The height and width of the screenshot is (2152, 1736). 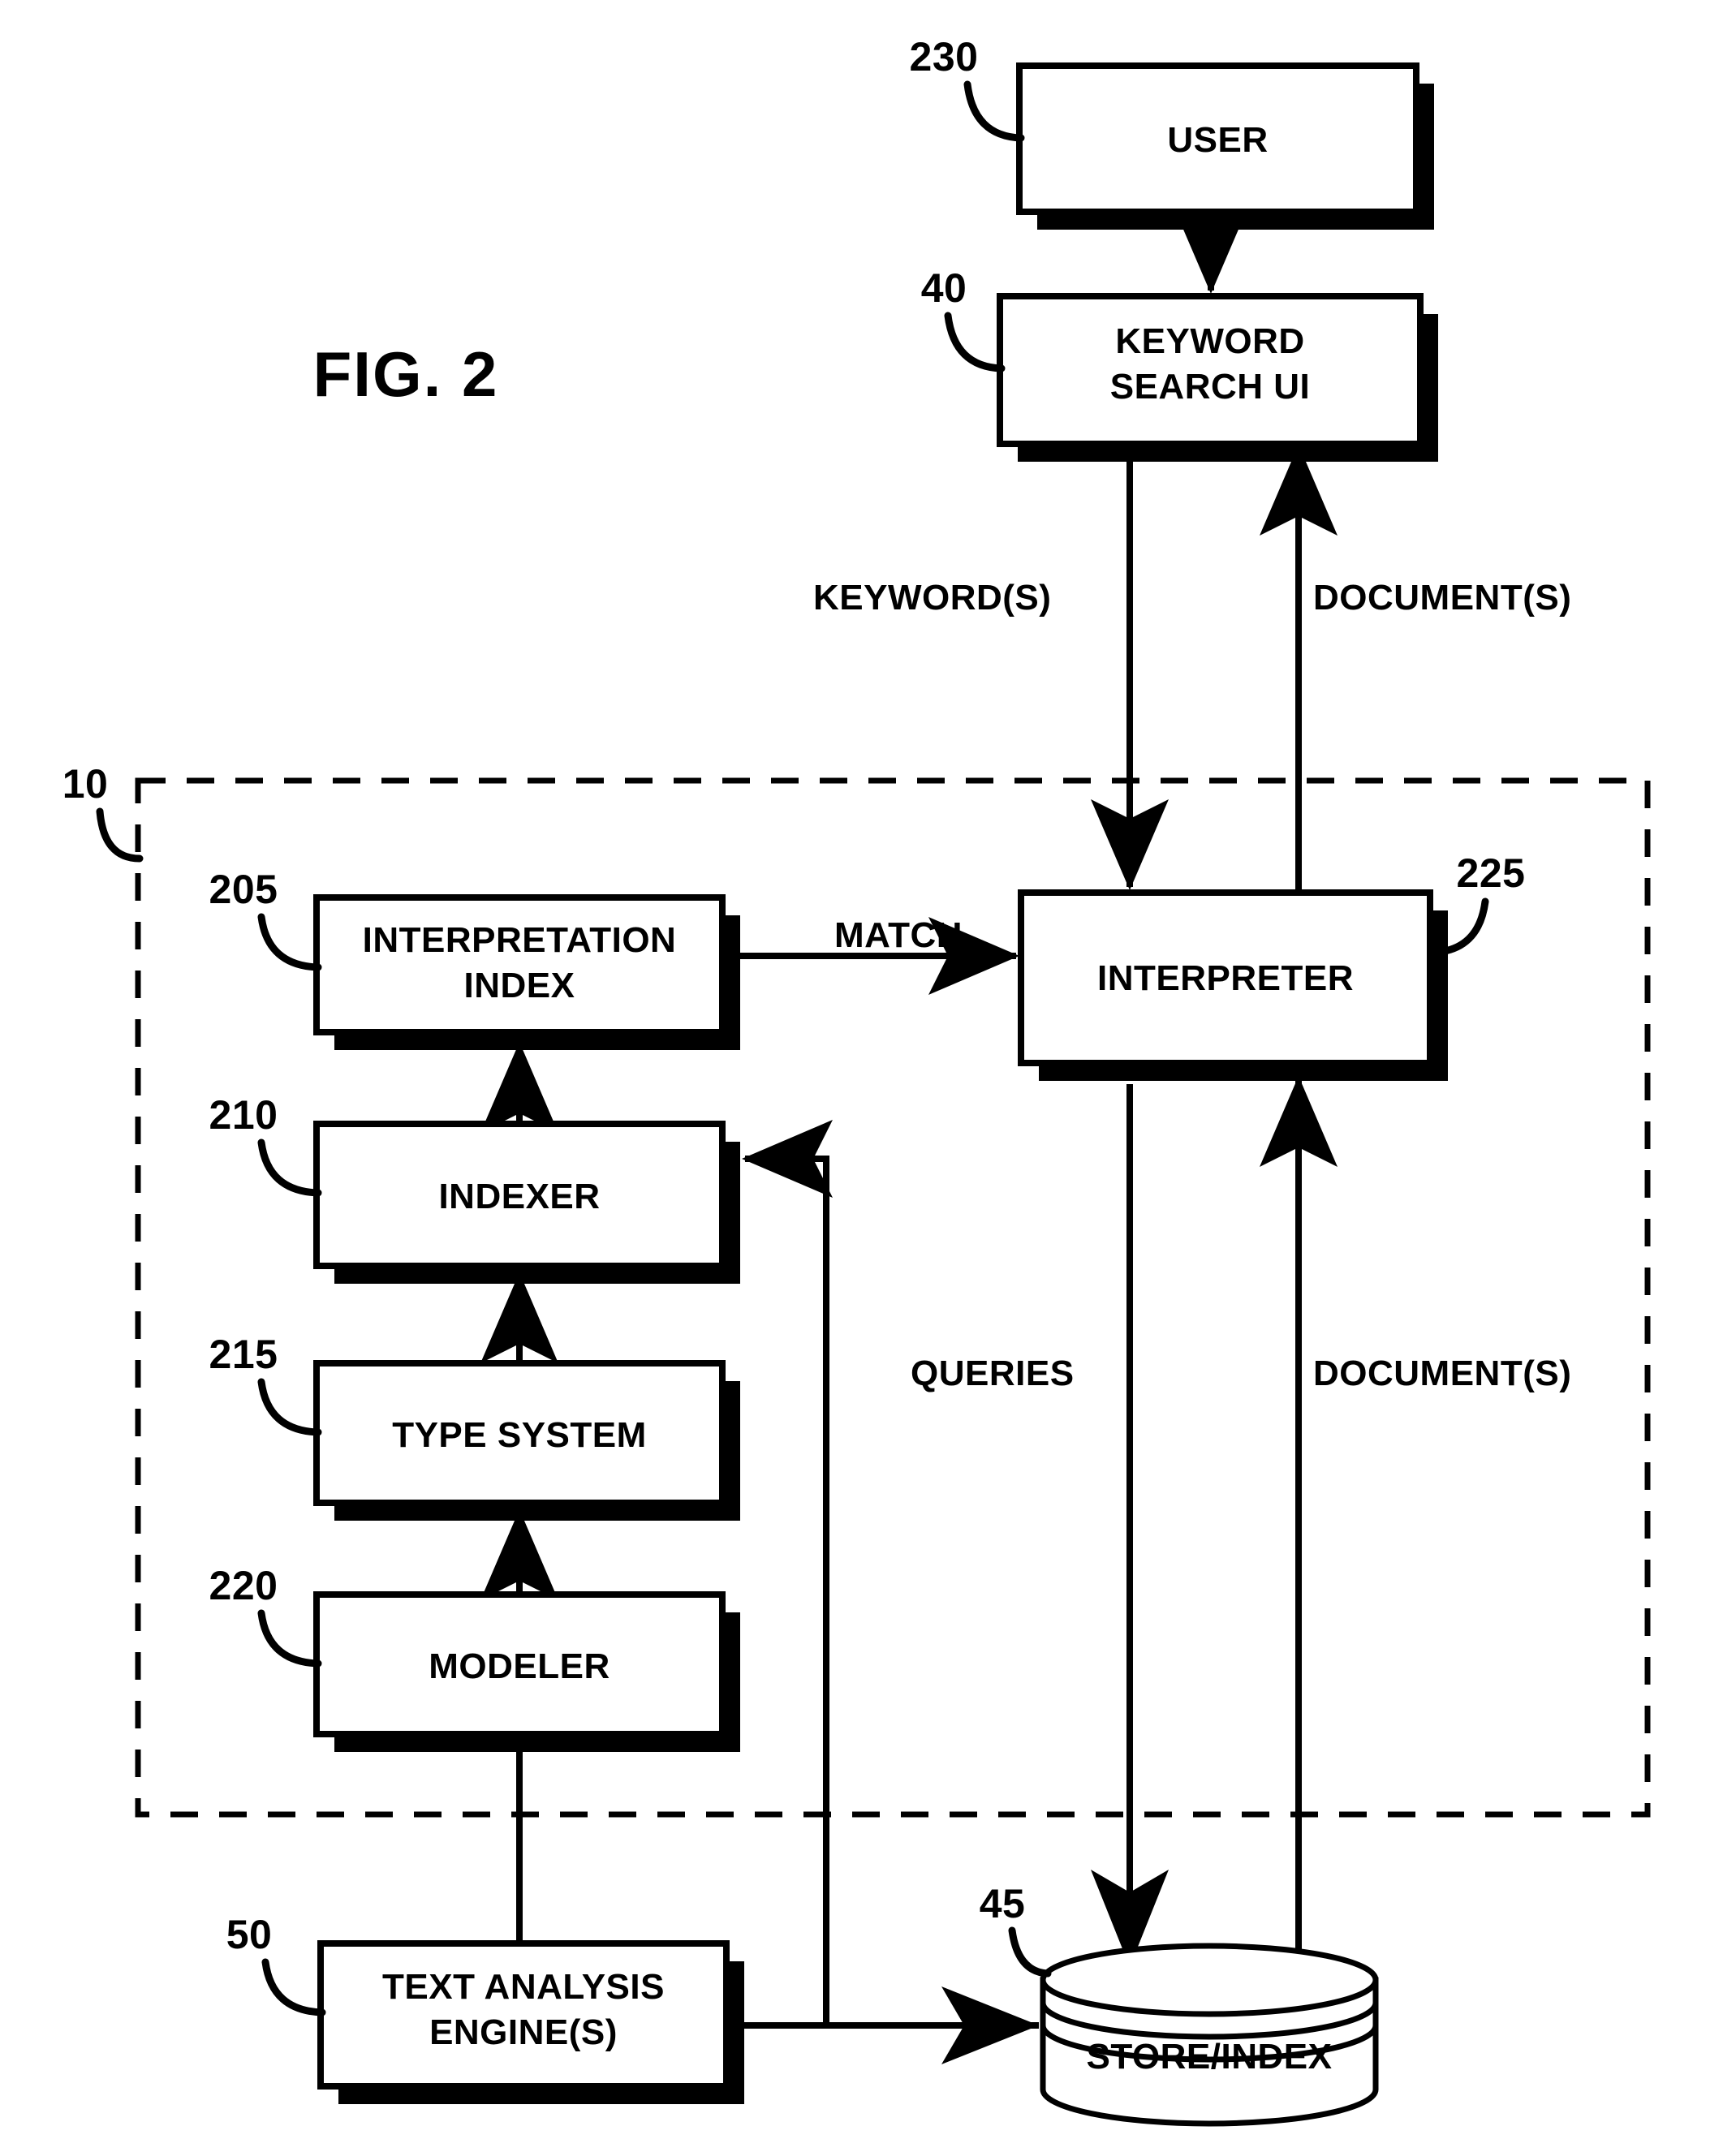 What do you see at coordinates (250, 1935) in the screenshot?
I see `ref-number-50: 50` at bounding box center [250, 1935].